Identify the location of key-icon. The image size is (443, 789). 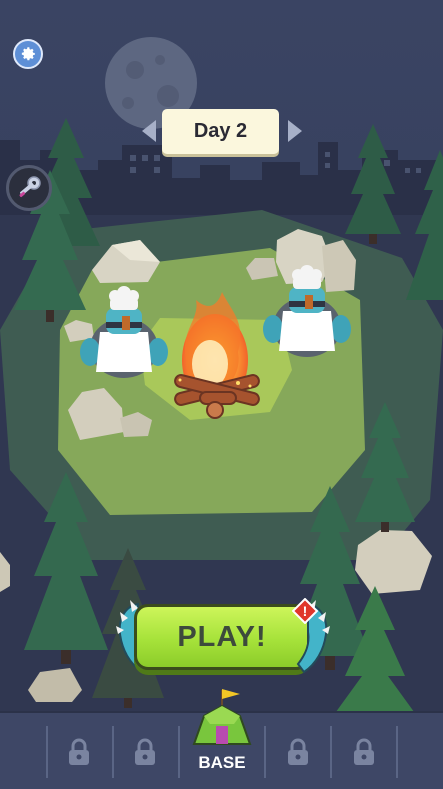
(30, 187).